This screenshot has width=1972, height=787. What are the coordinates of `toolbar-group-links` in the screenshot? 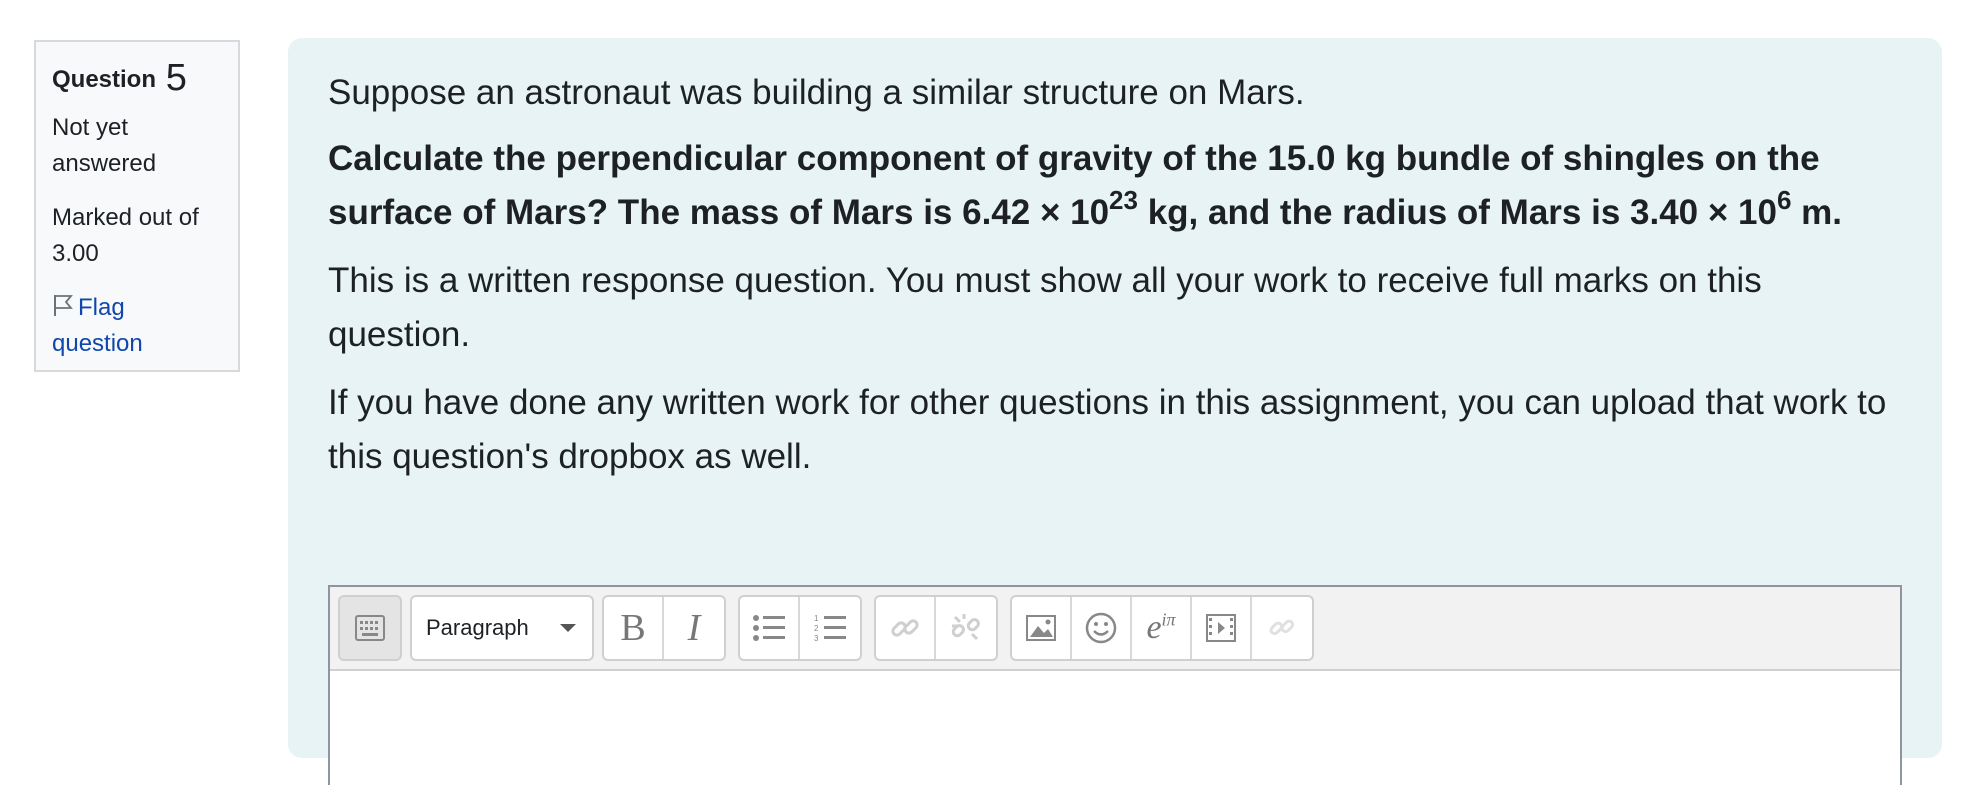 It's located at (936, 628).